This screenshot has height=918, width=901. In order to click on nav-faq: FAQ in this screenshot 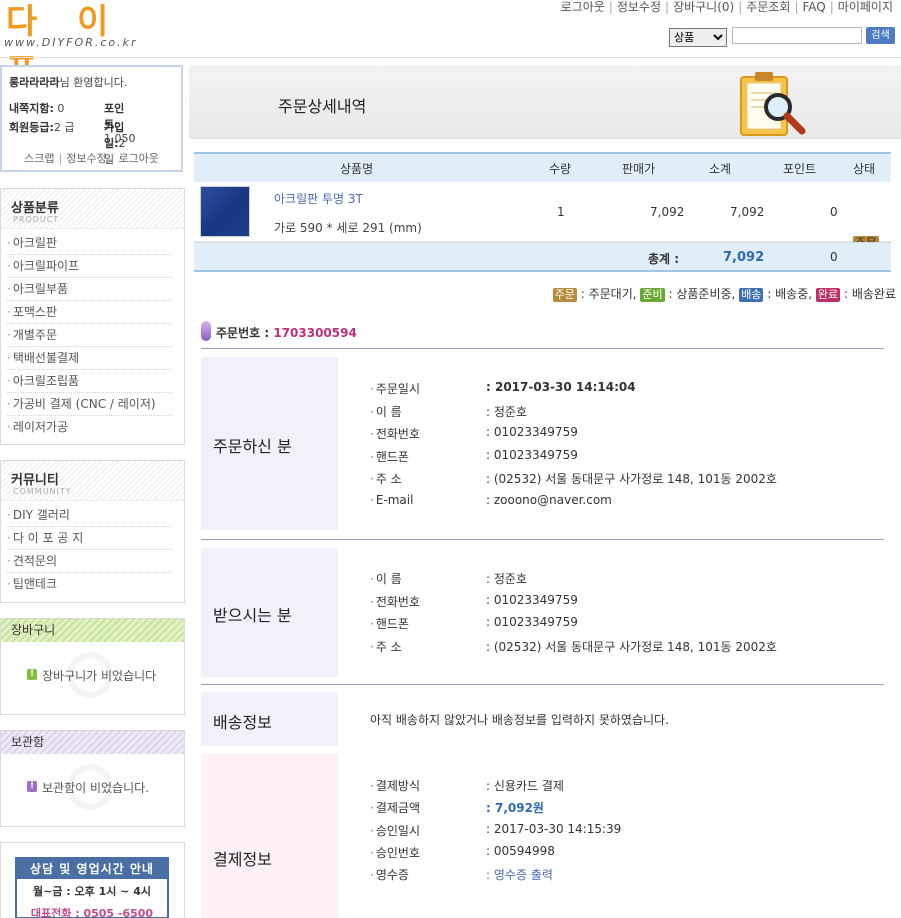, I will do `click(814, 7)`.